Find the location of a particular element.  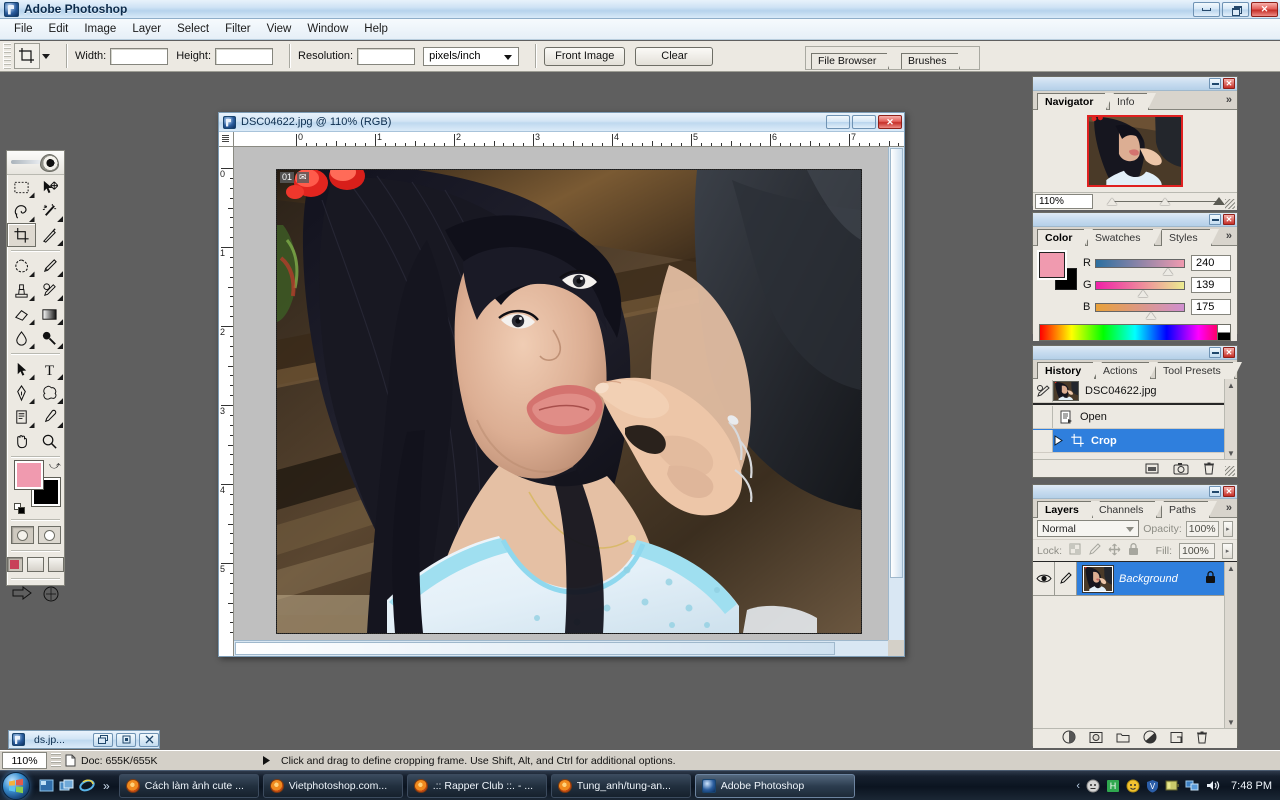

document-titlebar: DSC04622.jpg @ 110% (RGB) ✕ is located at coordinates (561, 122).